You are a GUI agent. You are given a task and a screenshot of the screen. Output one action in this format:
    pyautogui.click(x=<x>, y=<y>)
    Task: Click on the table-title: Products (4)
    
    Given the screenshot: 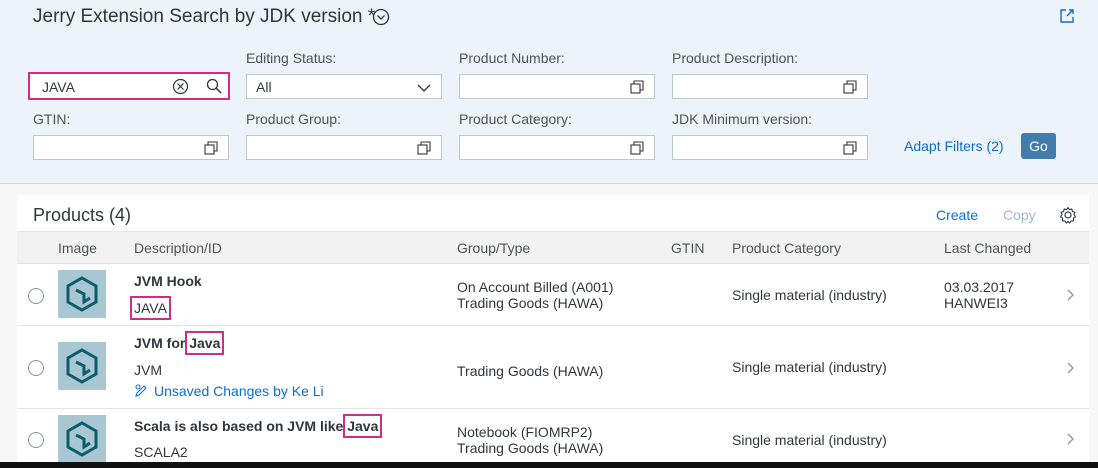 What is the action you would take?
    pyautogui.click(x=82, y=215)
    